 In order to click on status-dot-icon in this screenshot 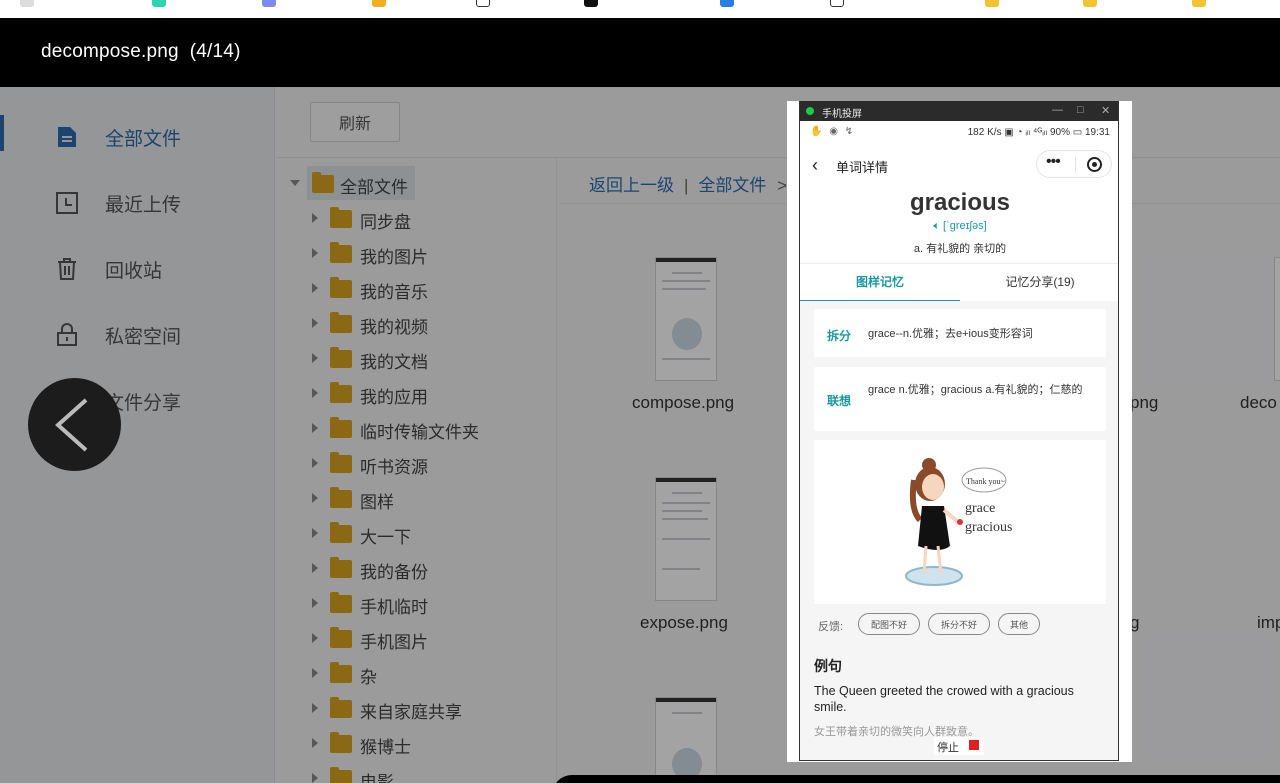, I will do `click(810, 111)`.